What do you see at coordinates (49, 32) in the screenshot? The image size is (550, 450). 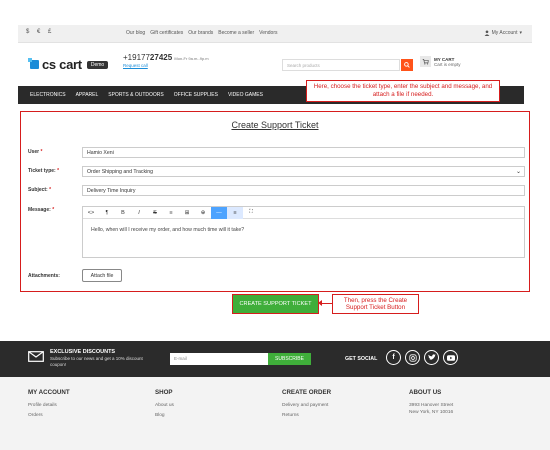 I see `currency-gbp: £` at bounding box center [49, 32].